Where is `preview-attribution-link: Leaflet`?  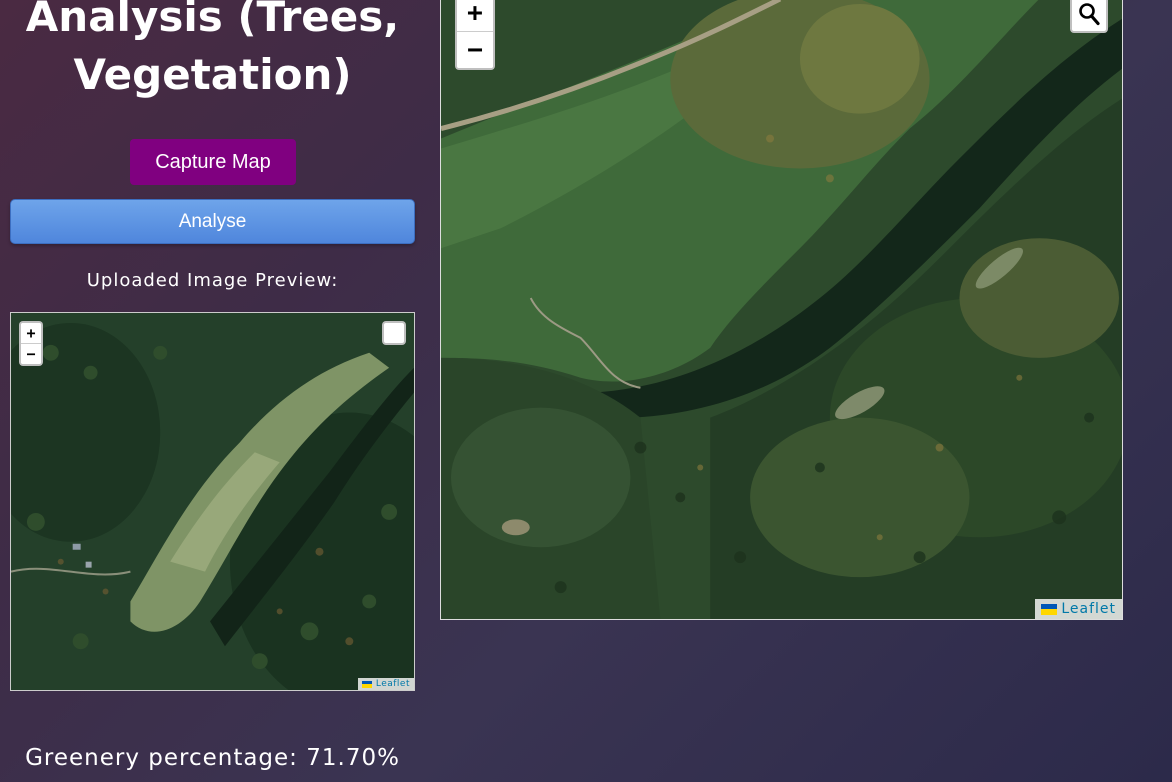
preview-attribution-link: Leaflet is located at coordinates (385, 684).